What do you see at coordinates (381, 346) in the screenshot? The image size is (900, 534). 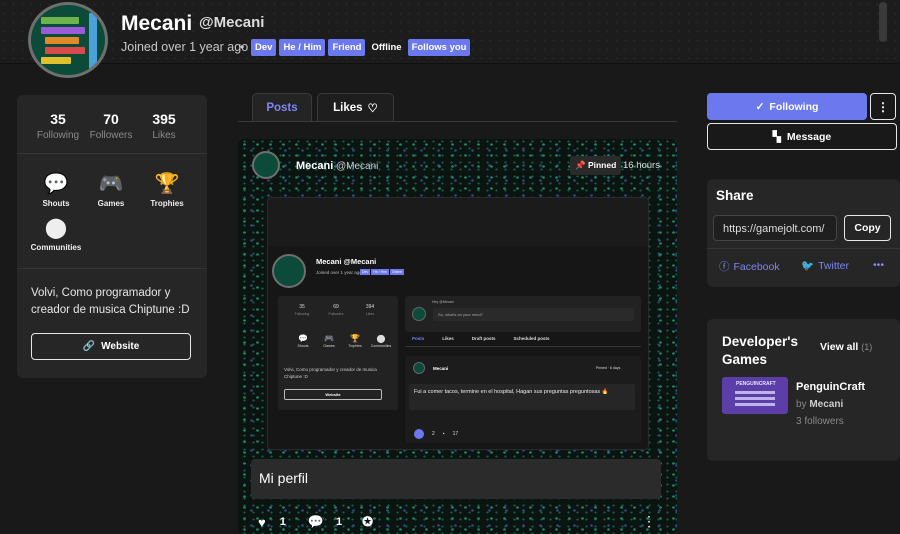 I see `screenshot-nav-label: Communities` at bounding box center [381, 346].